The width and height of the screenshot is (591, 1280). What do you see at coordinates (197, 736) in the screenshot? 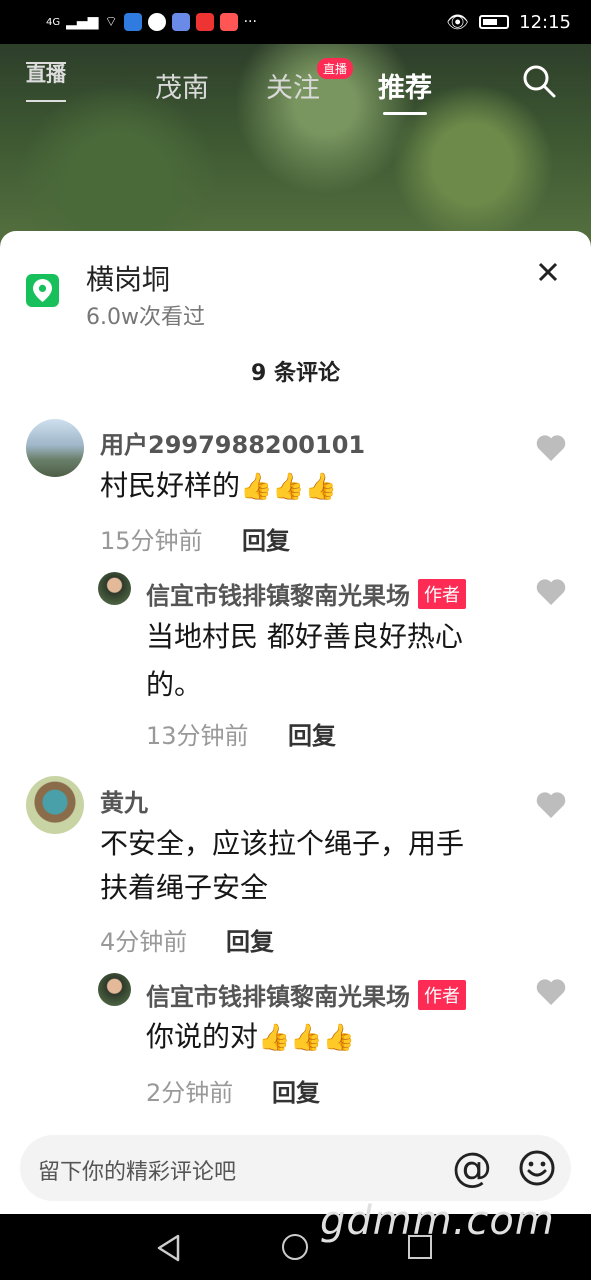
I see `reply-time: 13分钟前` at bounding box center [197, 736].